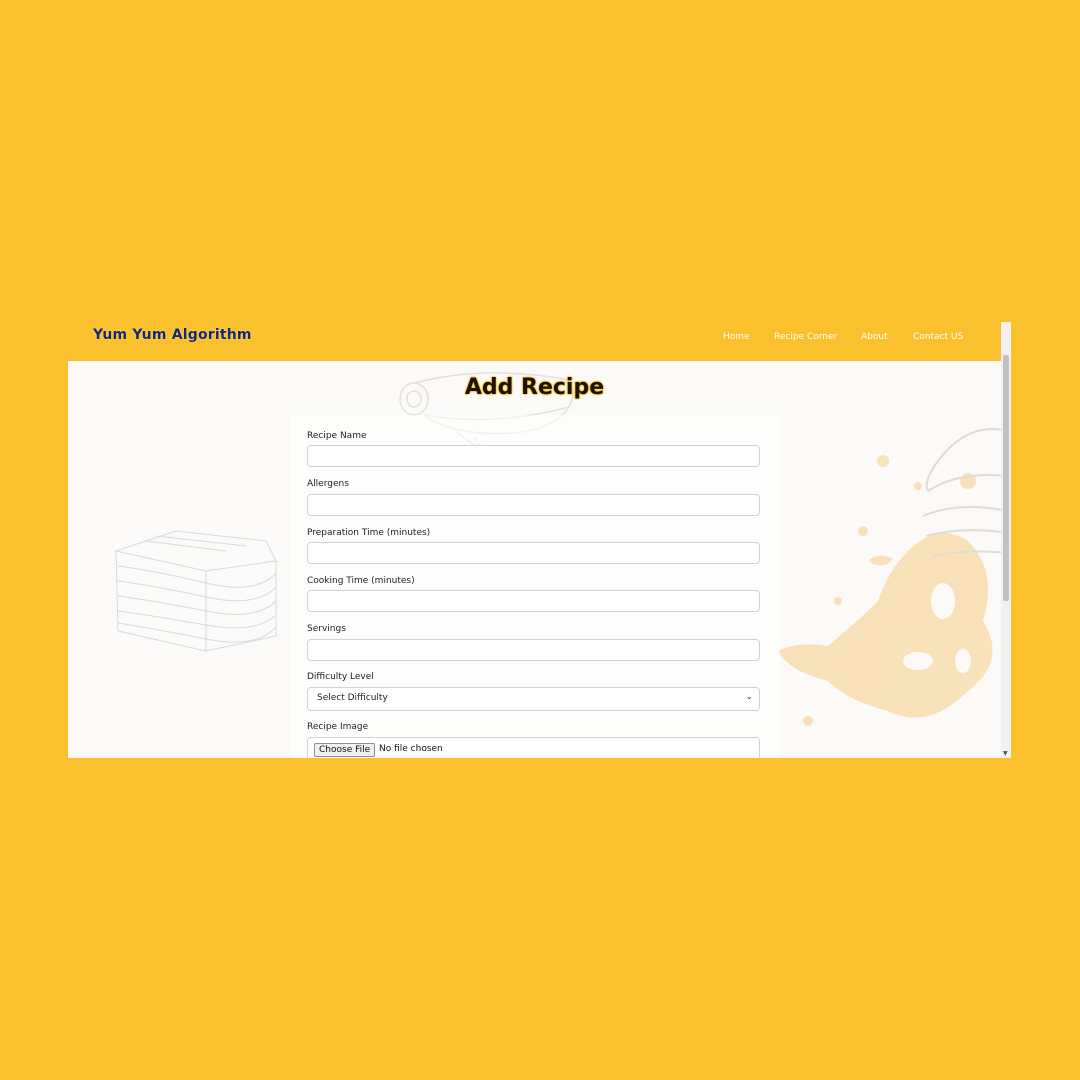 This screenshot has height=1080, width=1080. I want to click on difficulty-select: Select Difficulty ⌄, so click(533, 699).